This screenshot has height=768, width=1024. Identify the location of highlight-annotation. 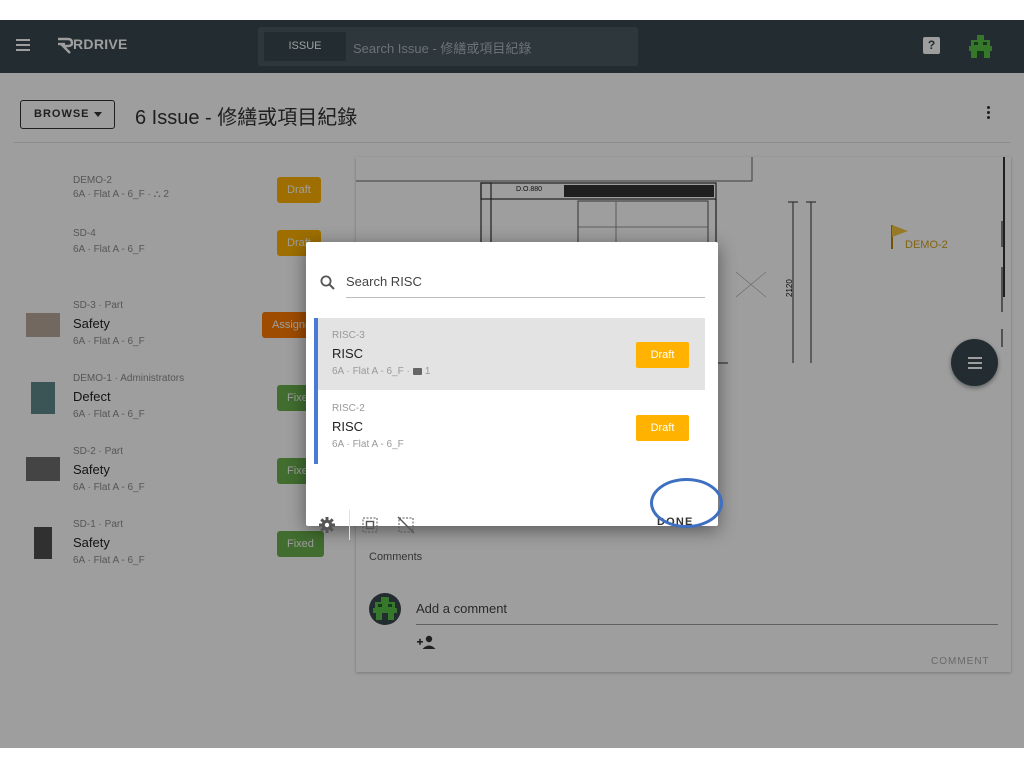
(686, 503).